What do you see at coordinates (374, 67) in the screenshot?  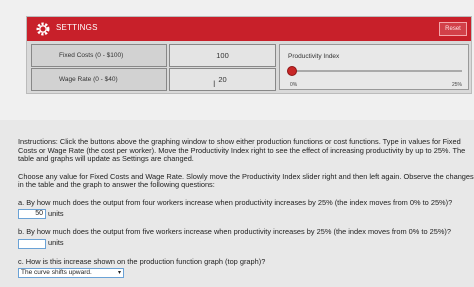 I see `productivity-index-panel: Productivity Index 0% 25%` at bounding box center [374, 67].